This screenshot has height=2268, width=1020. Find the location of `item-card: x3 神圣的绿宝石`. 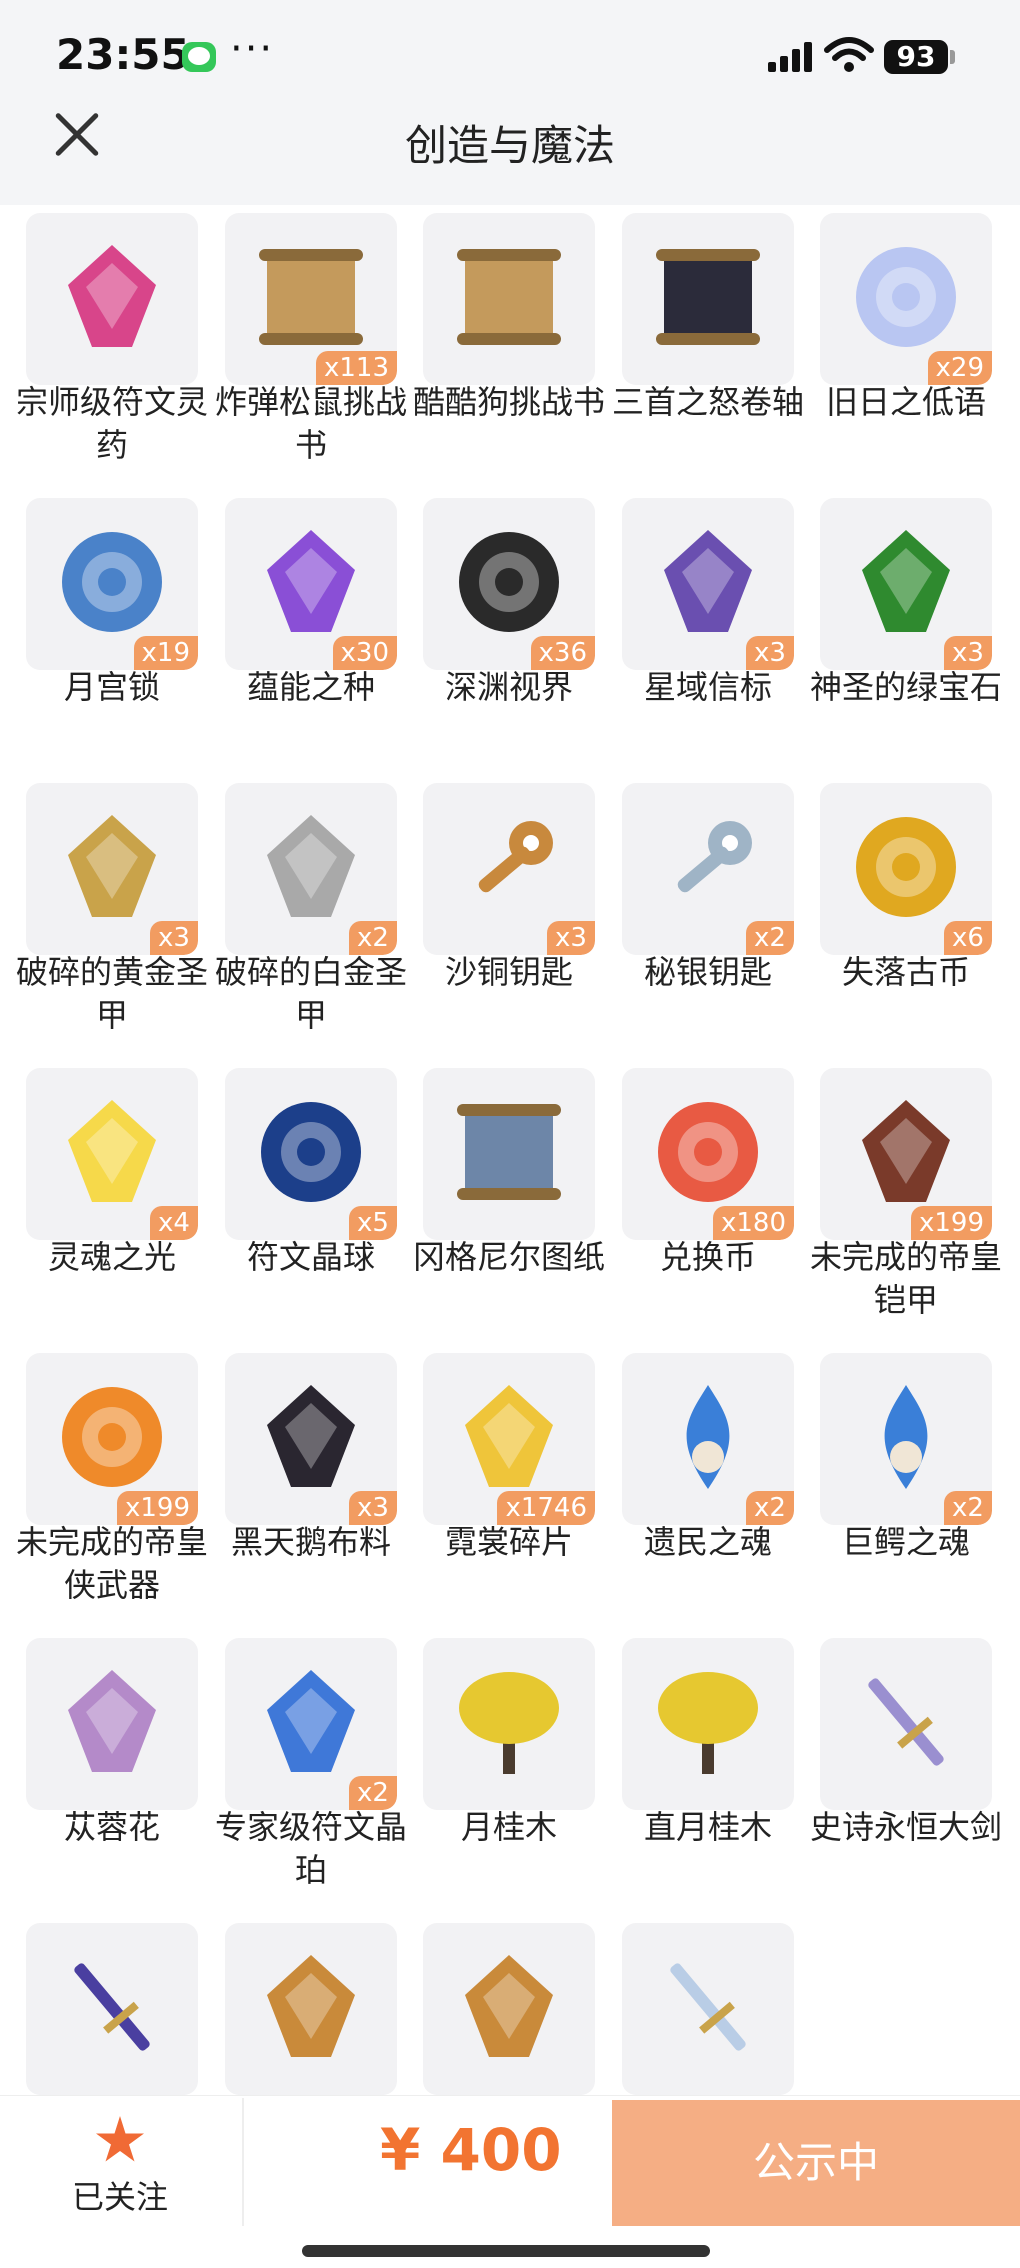

item-card: x3 神圣的绿宝石 is located at coordinates (906, 625).